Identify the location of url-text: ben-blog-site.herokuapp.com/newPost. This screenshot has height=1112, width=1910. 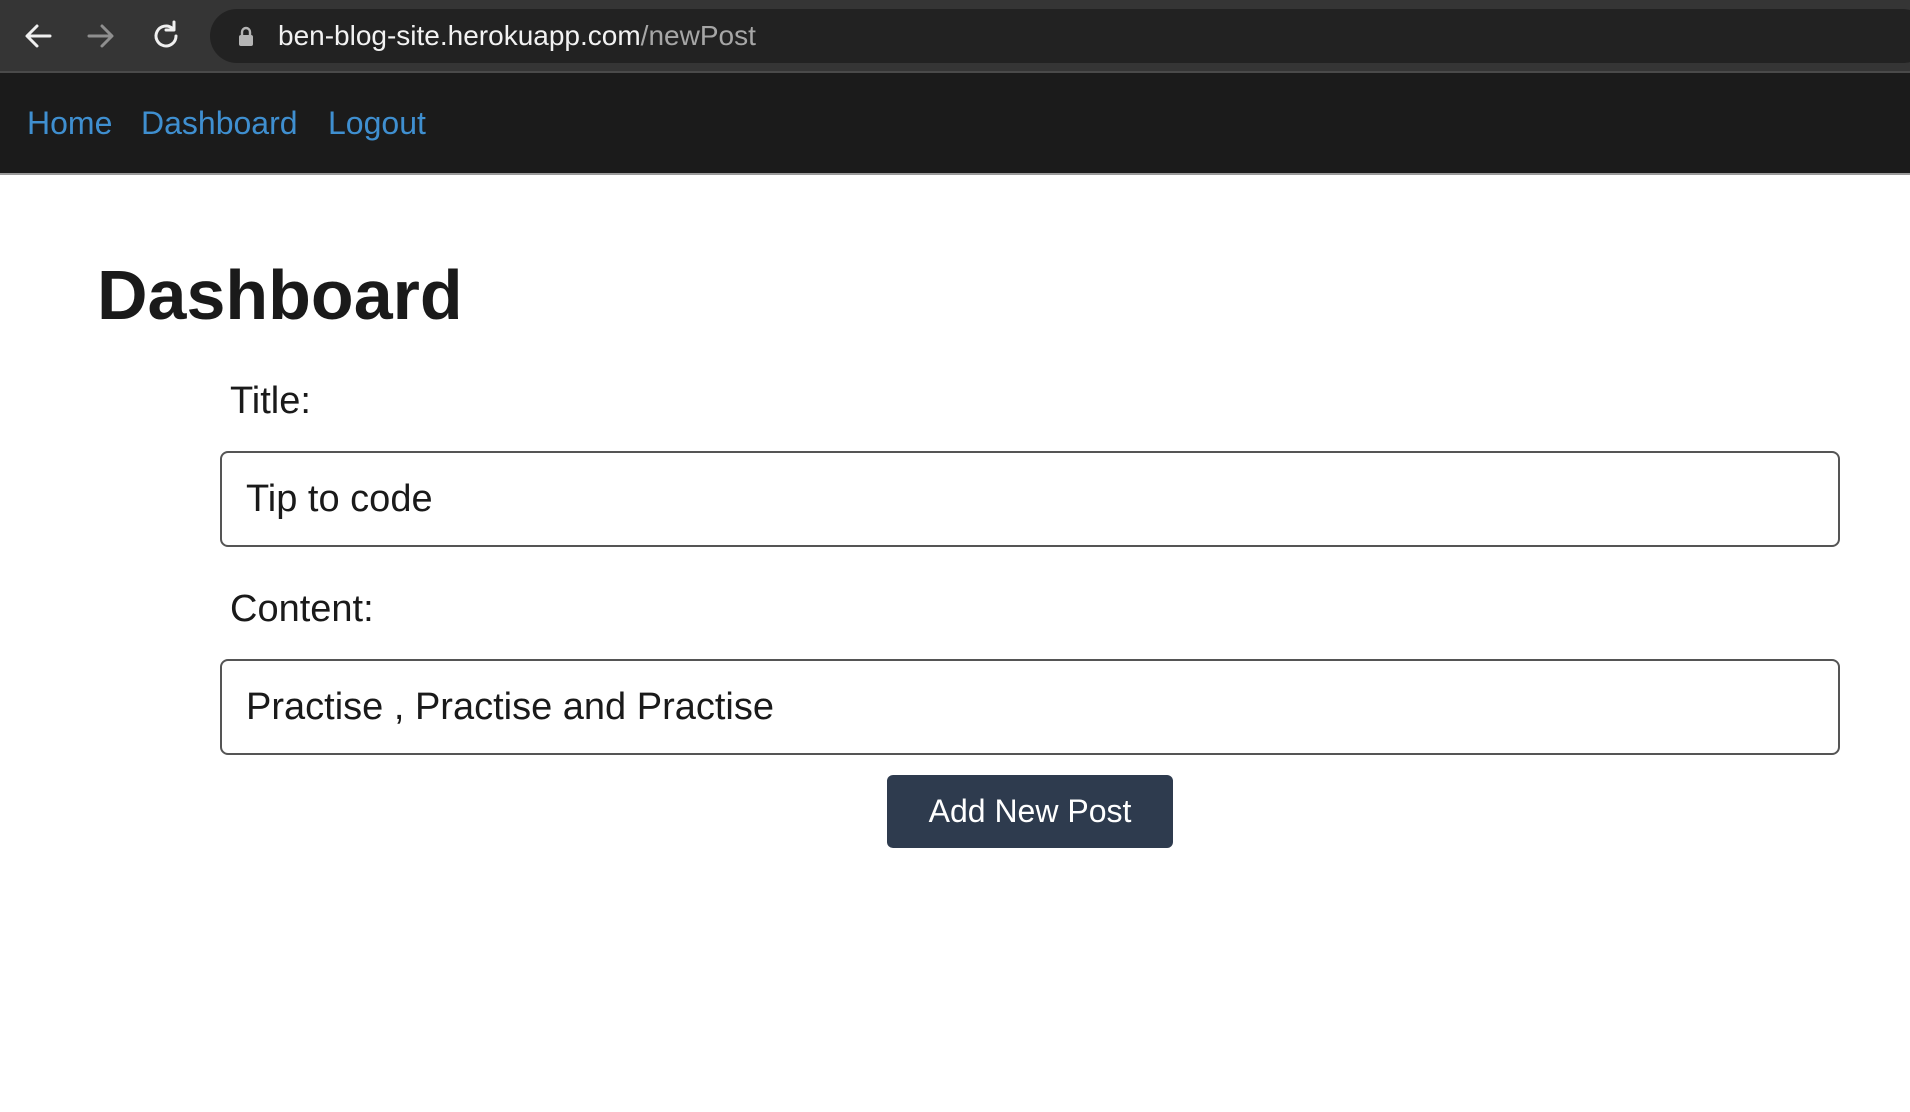
(517, 36).